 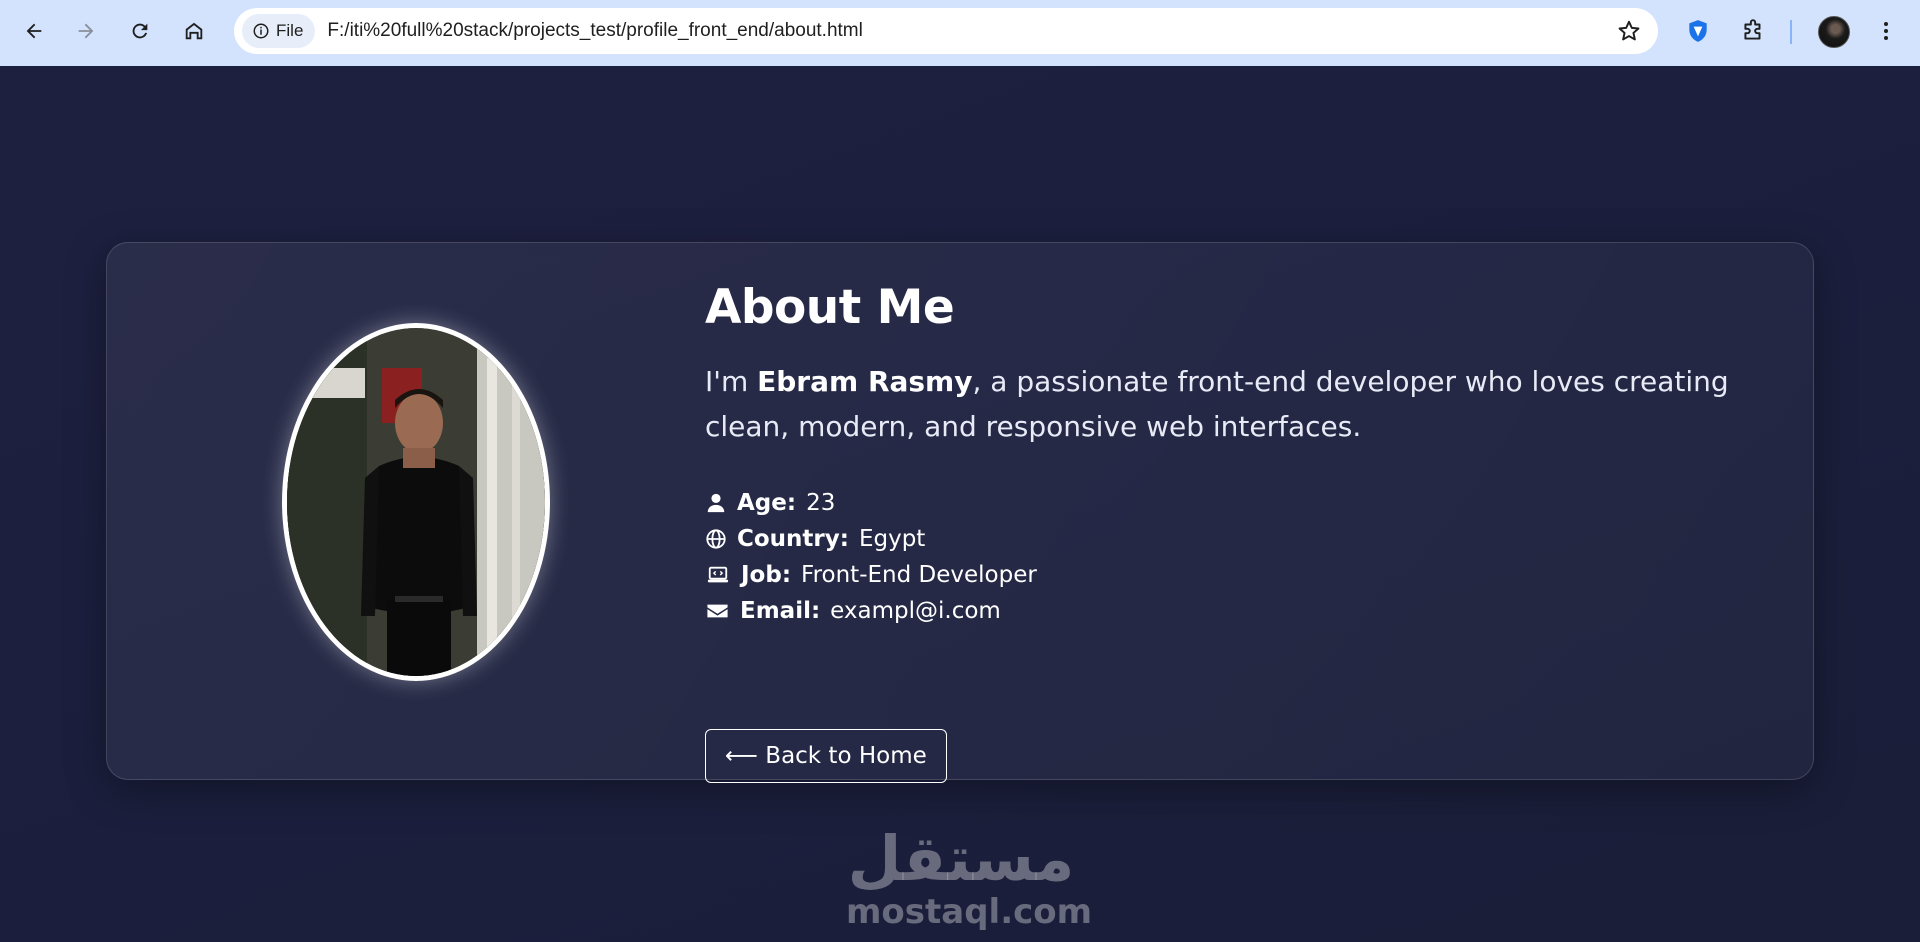 I want to click on bio-name: Ebram Rasmy, so click(x=865, y=381).